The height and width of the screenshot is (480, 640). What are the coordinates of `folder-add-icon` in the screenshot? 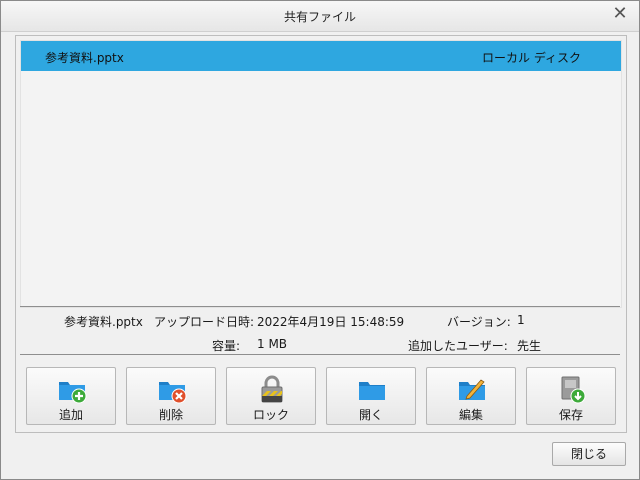 It's located at (73, 393).